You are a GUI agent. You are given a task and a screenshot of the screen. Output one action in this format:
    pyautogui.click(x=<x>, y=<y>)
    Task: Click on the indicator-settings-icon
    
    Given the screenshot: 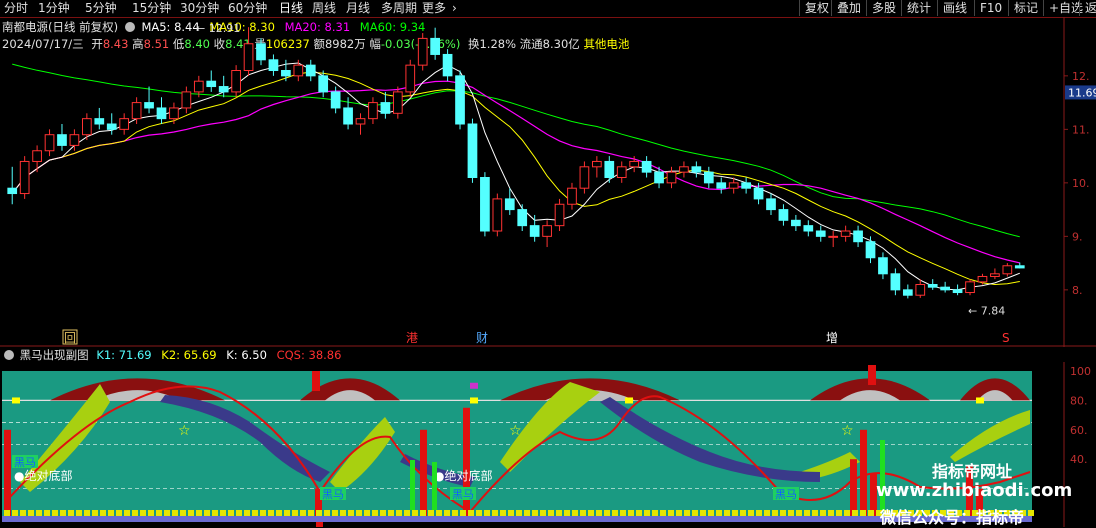 What is the action you would take?
    pyautogui.click(x=9, y=355)
    